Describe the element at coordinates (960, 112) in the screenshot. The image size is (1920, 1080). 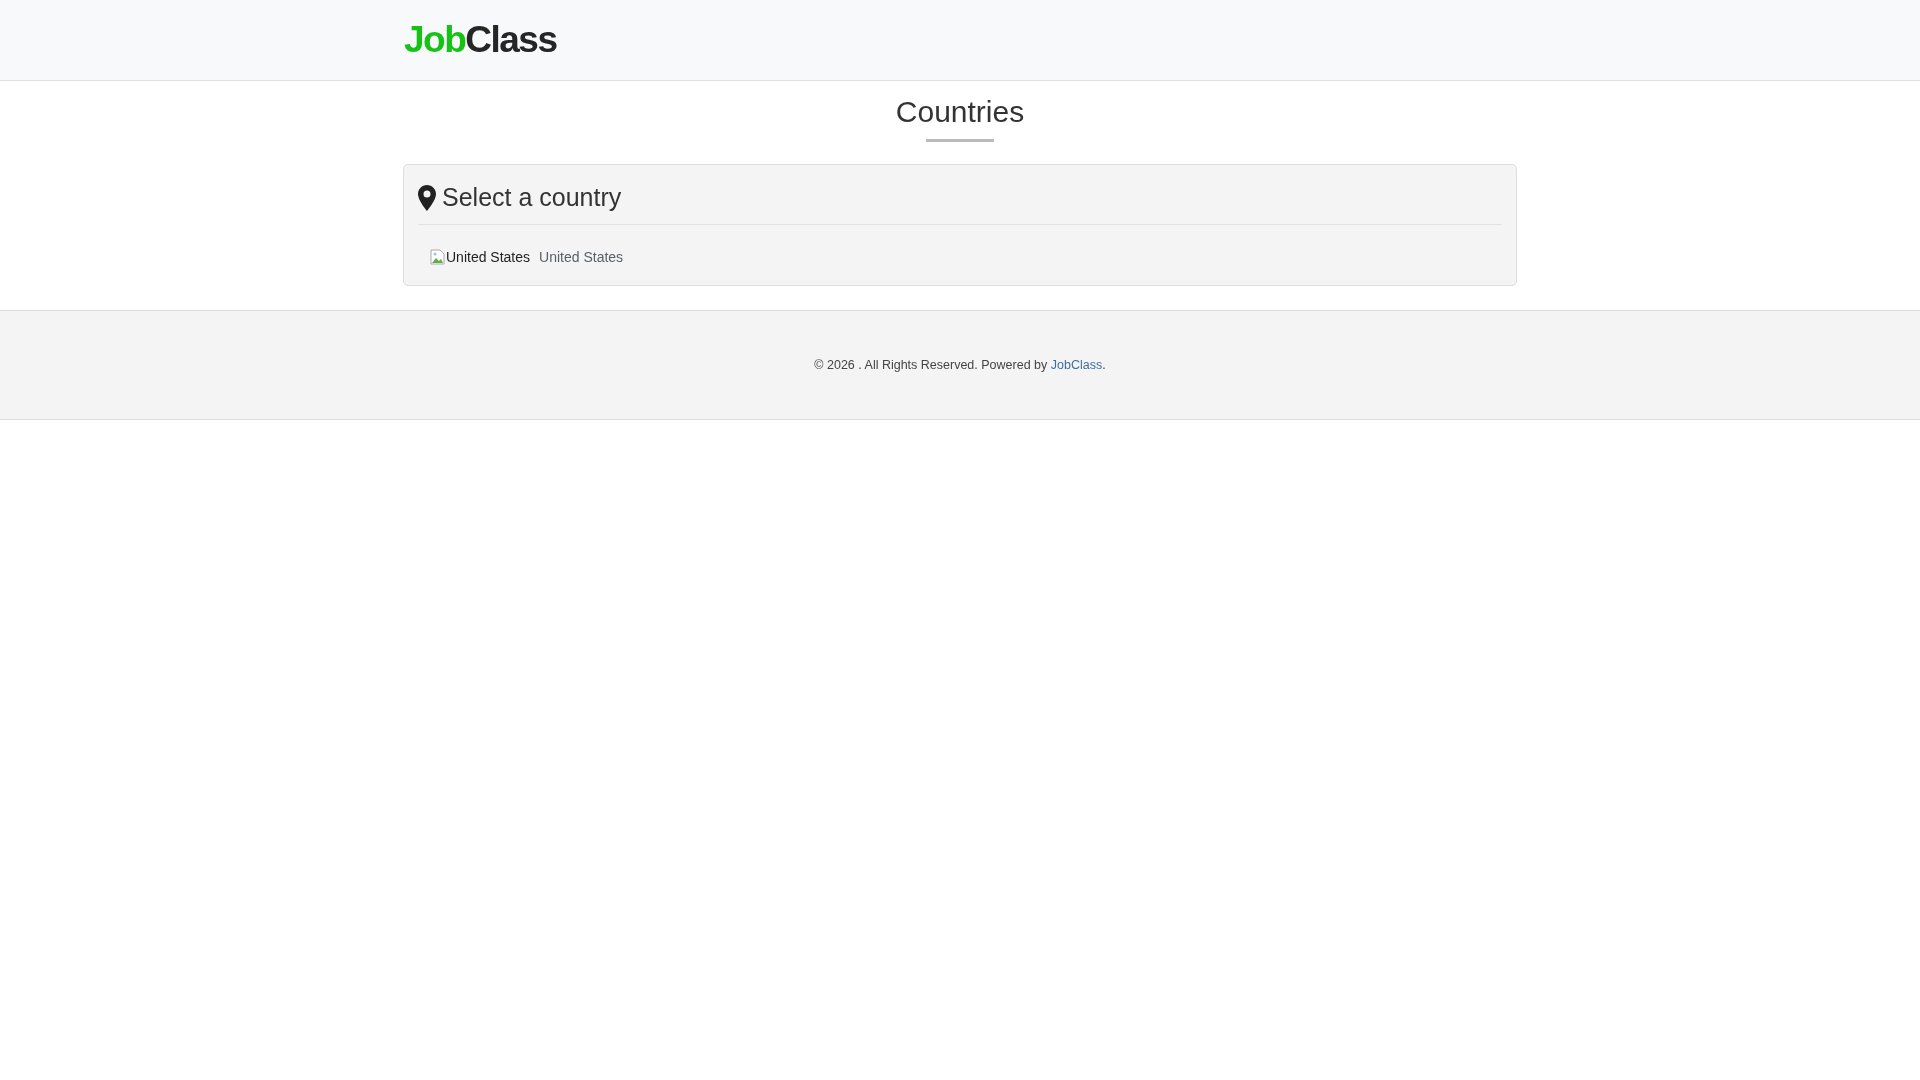
I see `page-title: Countries` at that location.